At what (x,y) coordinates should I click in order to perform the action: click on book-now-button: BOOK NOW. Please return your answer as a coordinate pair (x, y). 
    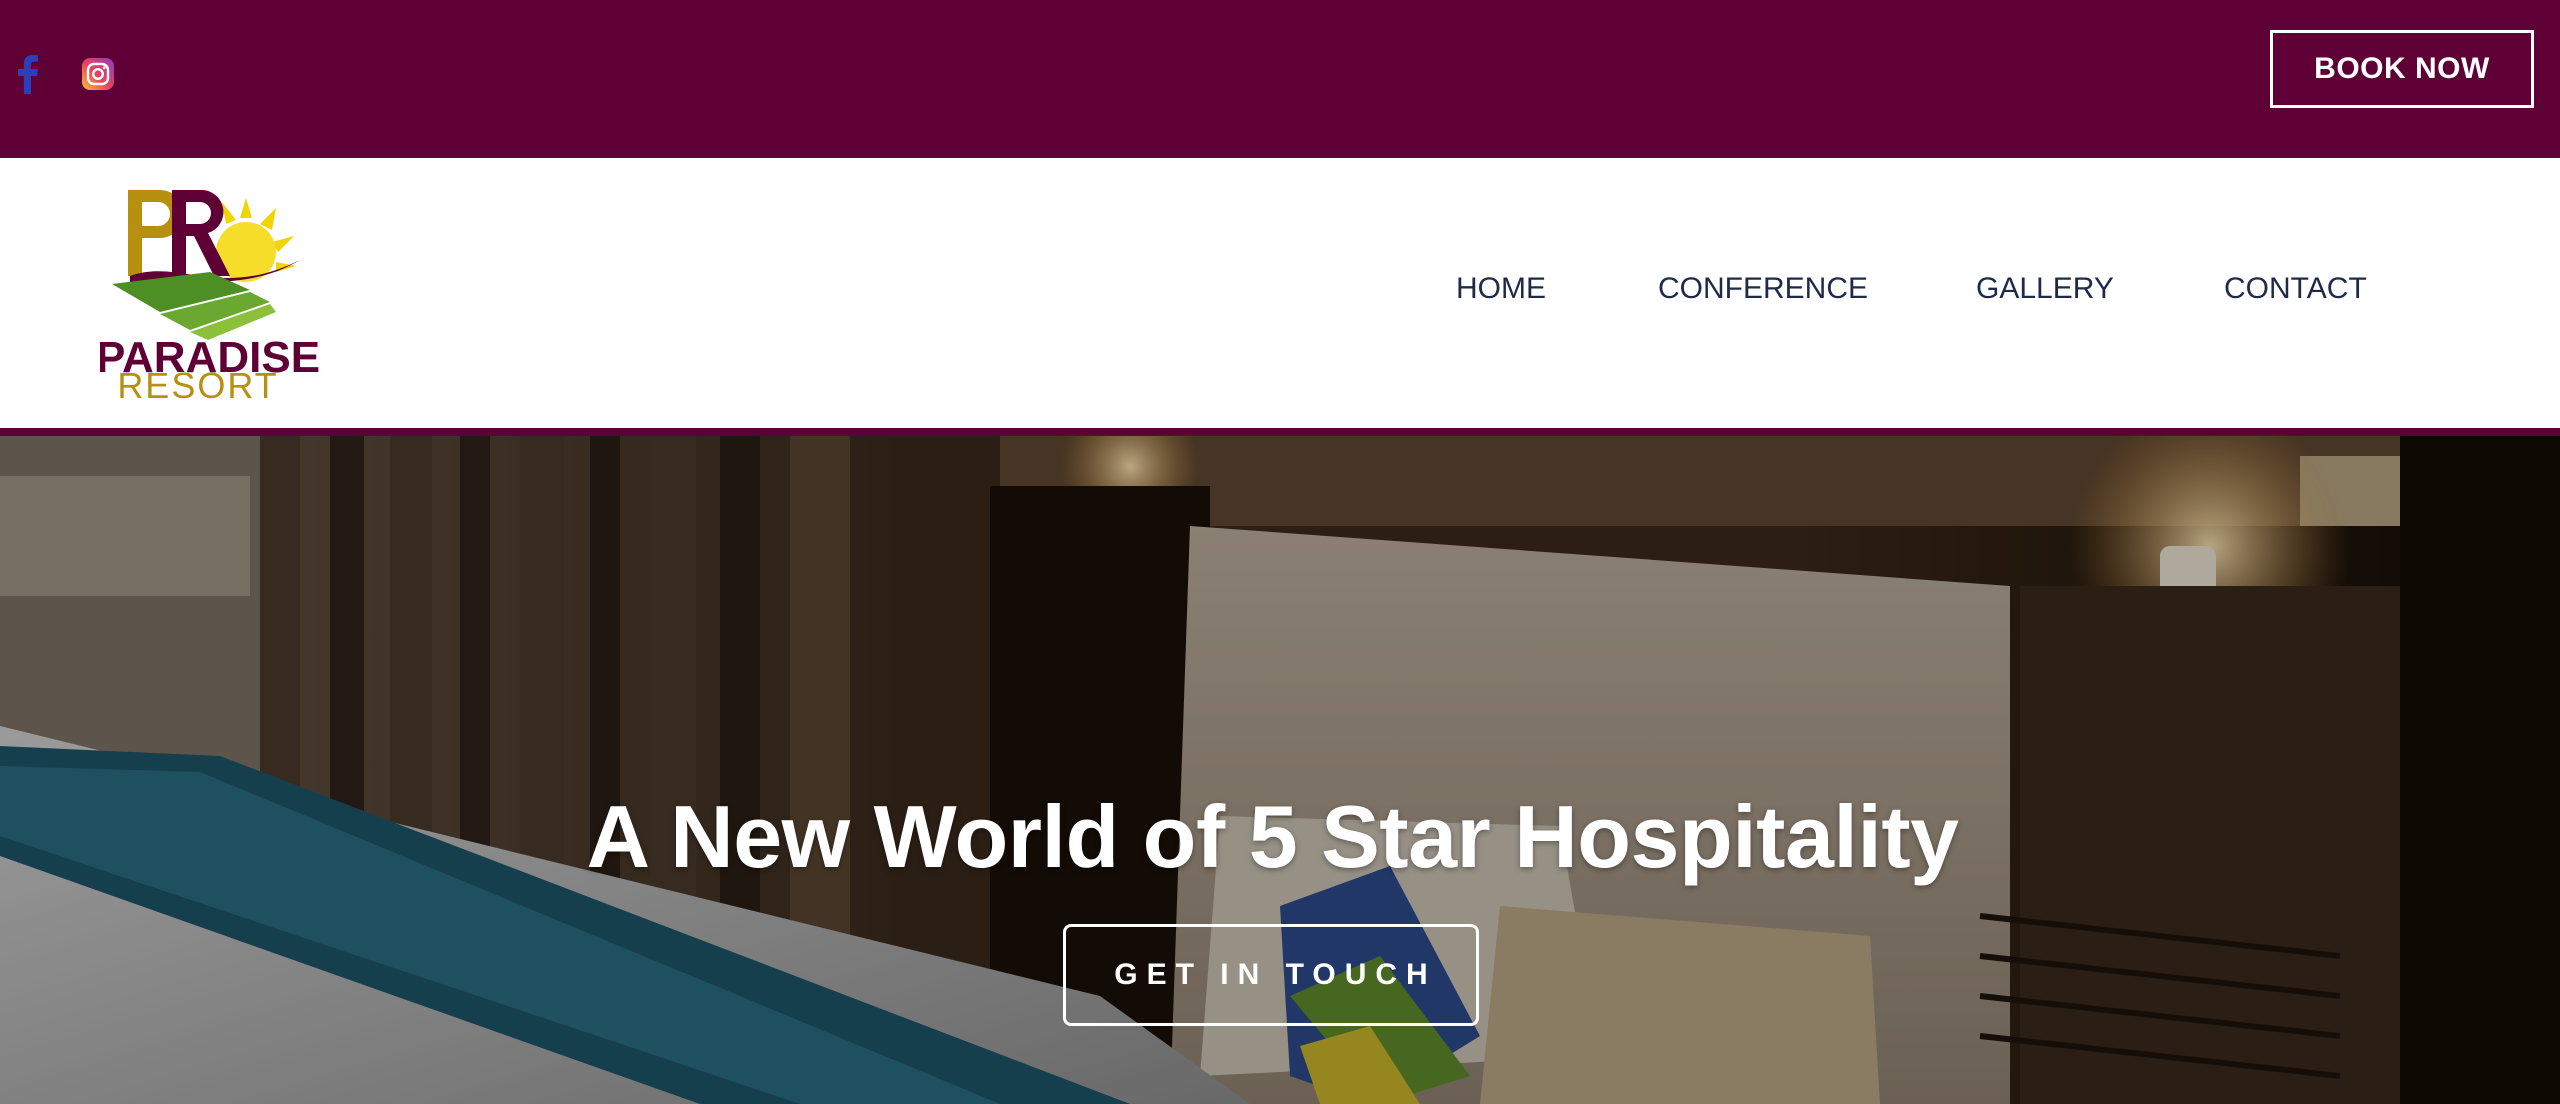
    Looking at the image, I should click on (2402, 69).